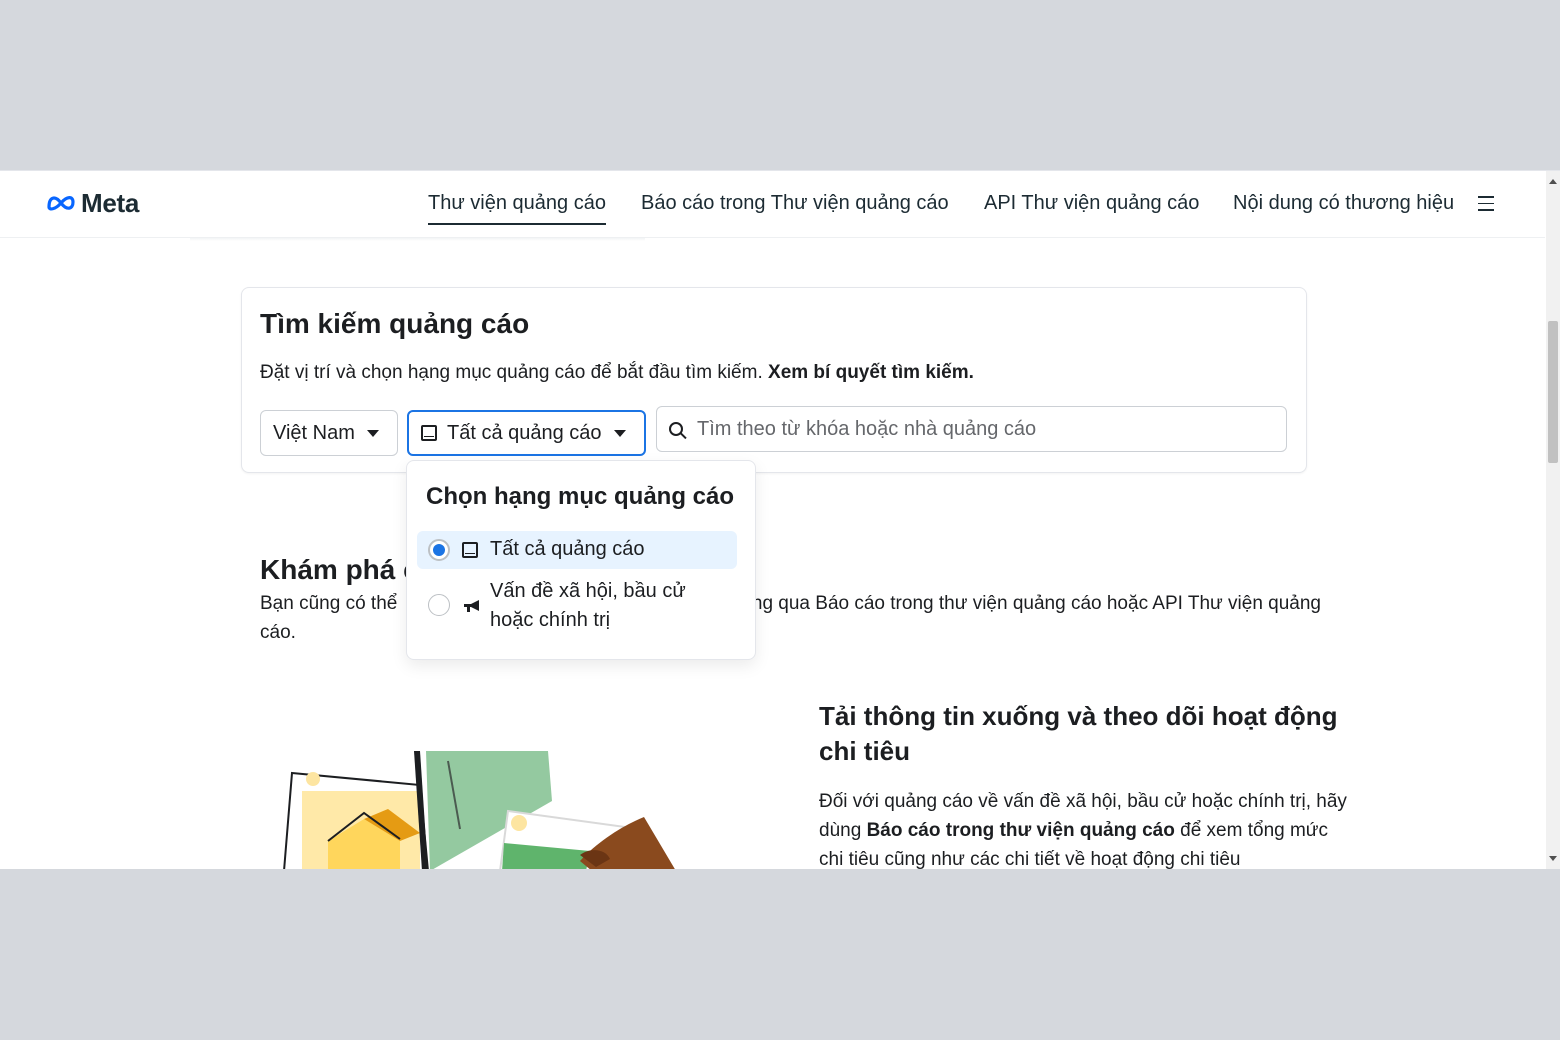 This screenshot has width=1560, height=1040. I want to click on download-illustration, so click(490, 810).